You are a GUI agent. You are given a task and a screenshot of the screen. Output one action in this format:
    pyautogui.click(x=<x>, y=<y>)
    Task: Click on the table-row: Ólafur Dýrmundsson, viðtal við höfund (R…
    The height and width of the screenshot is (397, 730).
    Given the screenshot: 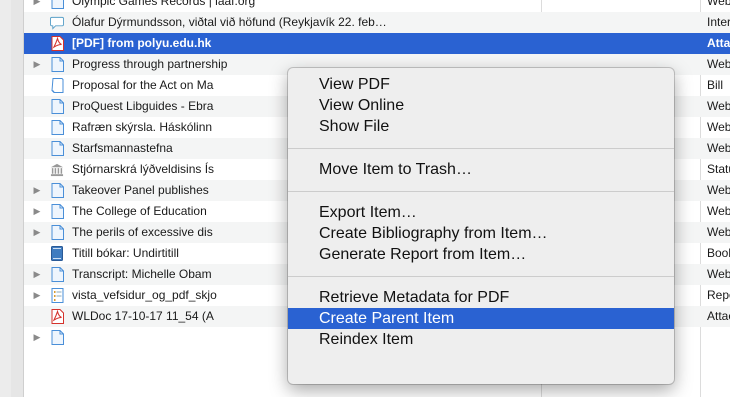 What is the action you would take?
    pyautogui.click(x=377, y=22)
    